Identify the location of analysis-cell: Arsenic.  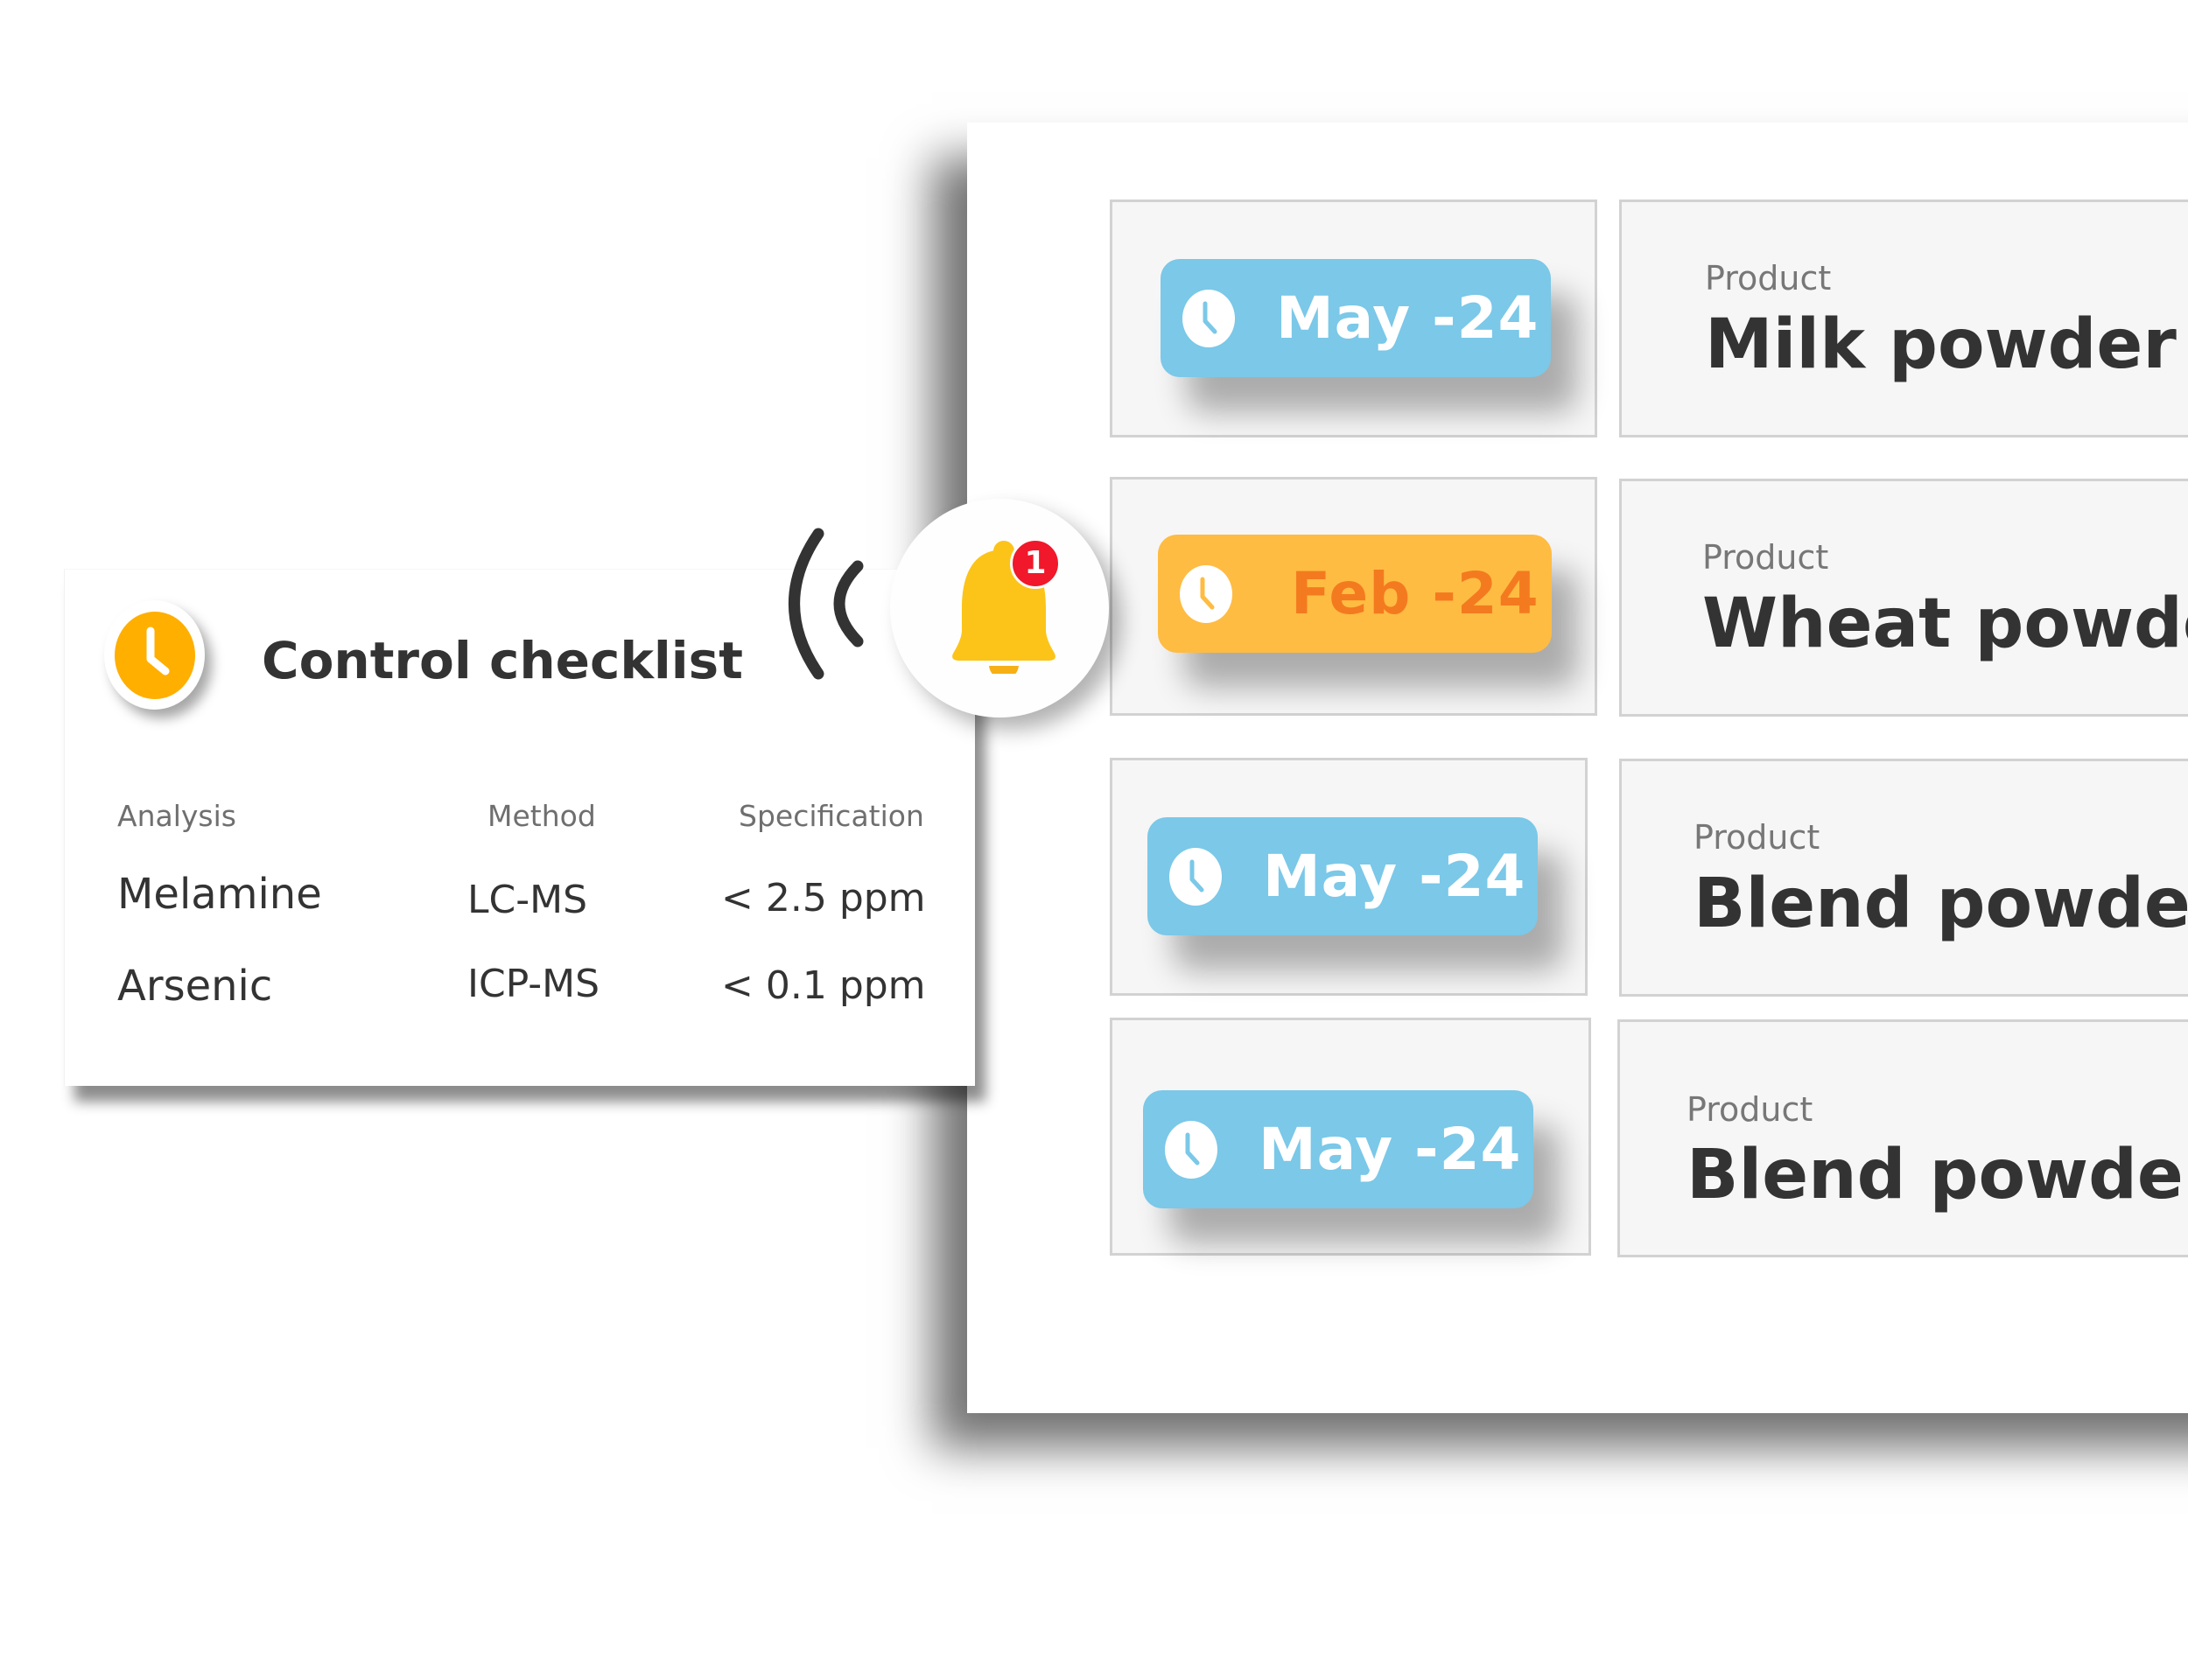
(195, 986).